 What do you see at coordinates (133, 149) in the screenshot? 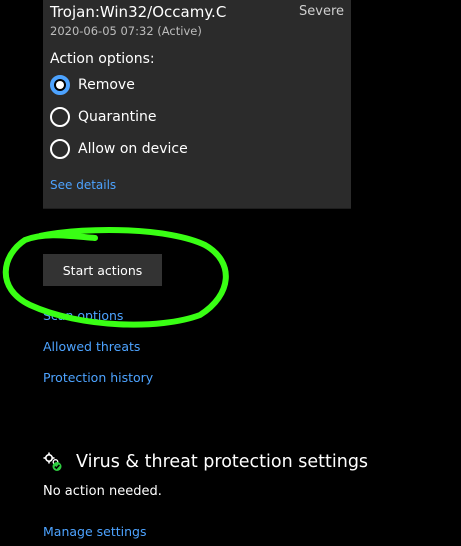
I see `radio-label: Allow on device` at bounding box center [133, 149].